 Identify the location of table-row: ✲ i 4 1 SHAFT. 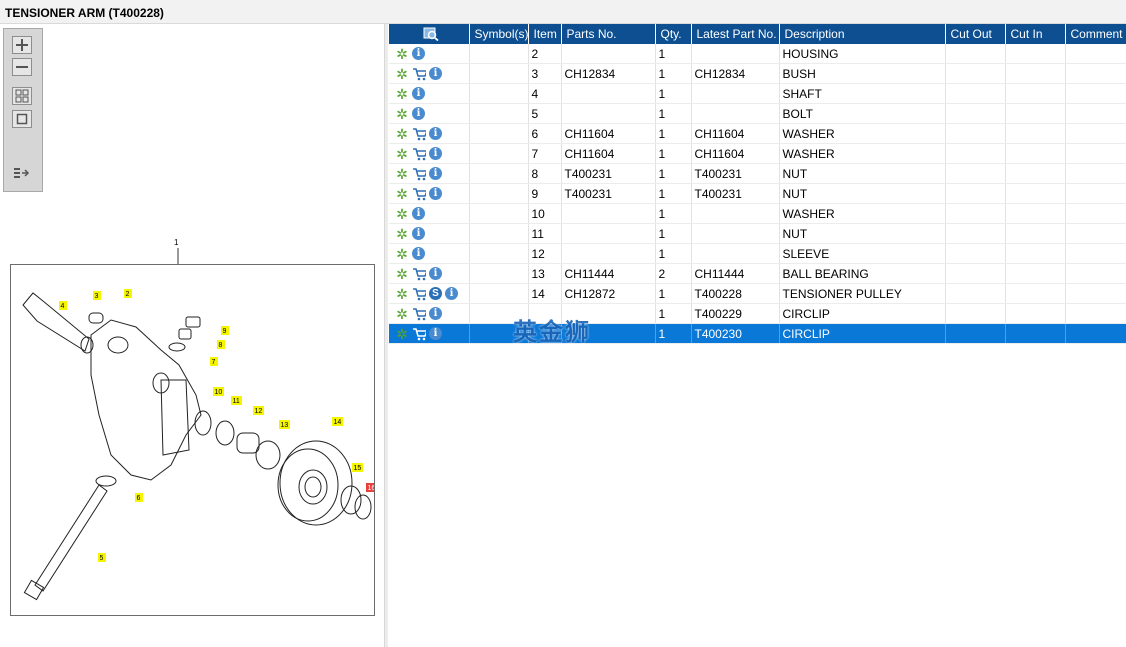
(757, 93).